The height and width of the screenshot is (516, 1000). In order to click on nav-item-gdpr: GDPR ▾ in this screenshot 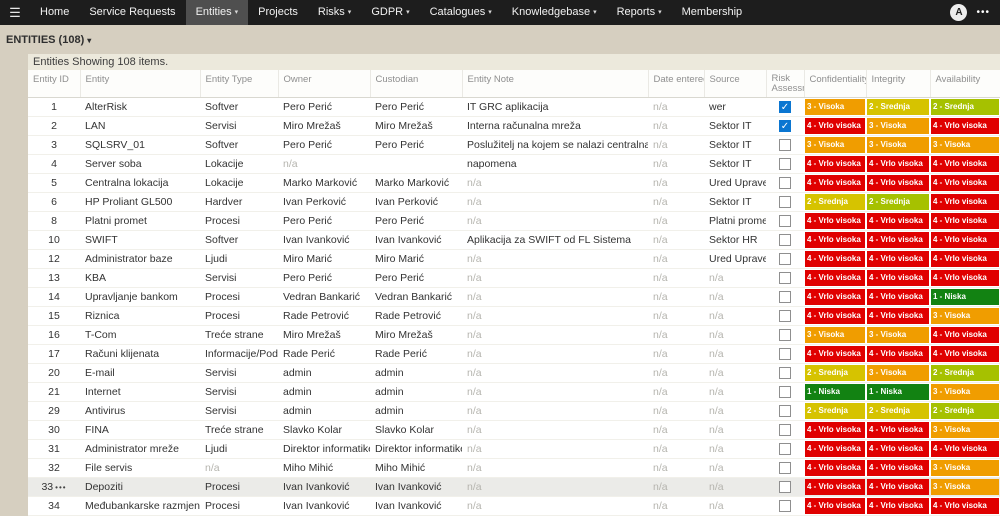, I will do `click(390, 12)`.